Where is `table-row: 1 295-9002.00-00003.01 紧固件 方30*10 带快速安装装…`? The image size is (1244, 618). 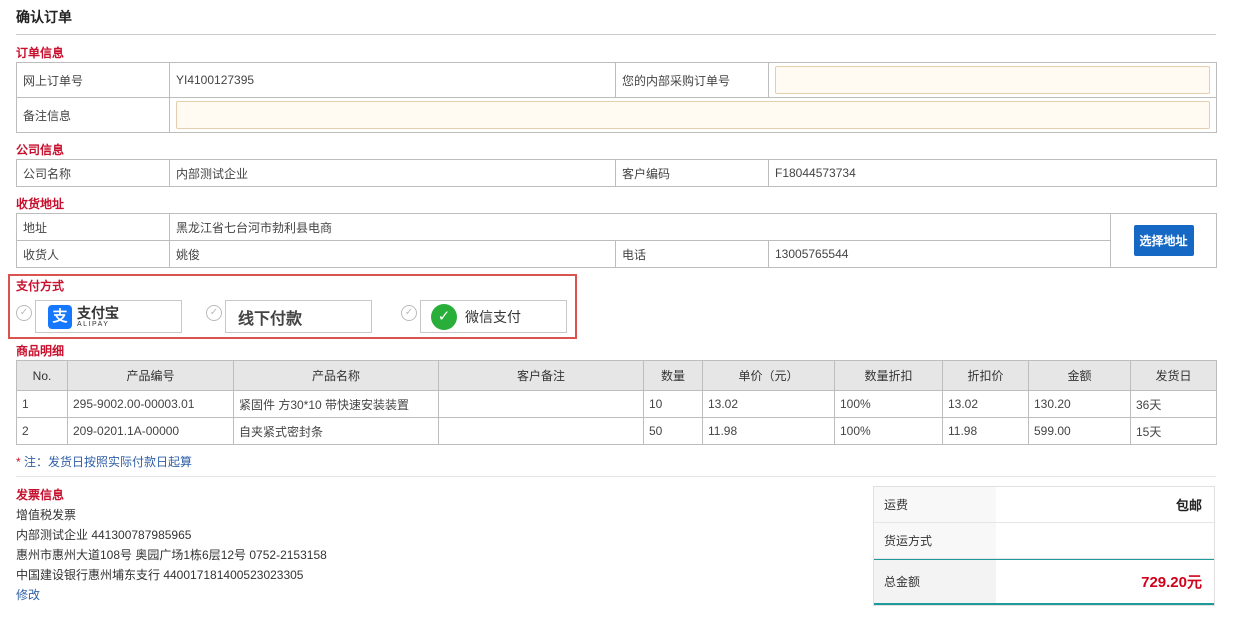 table-row: 1 295-9002.00-00003.01 紧固件 方30*10 带快速安装装… is located at coordinates (616, 404).